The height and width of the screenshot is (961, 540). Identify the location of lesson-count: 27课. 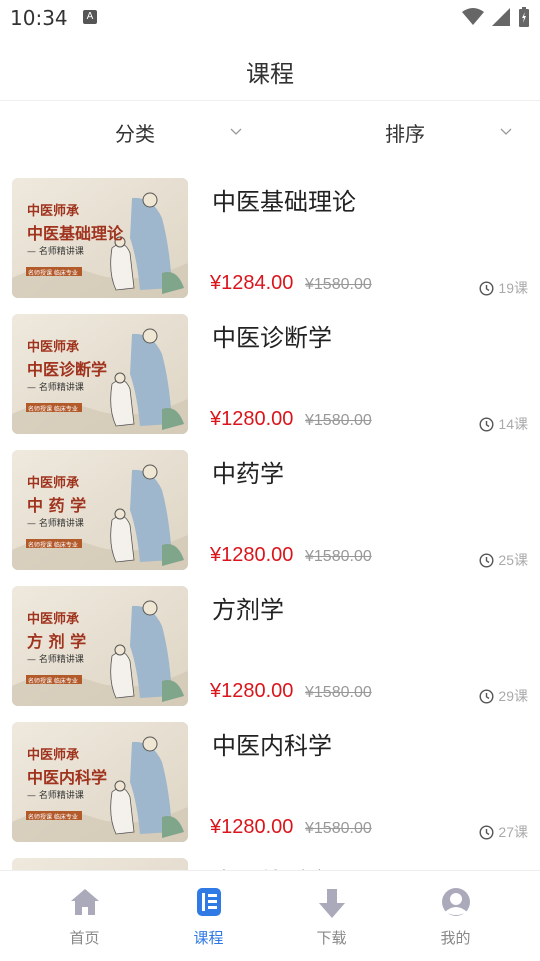
(503, 832).